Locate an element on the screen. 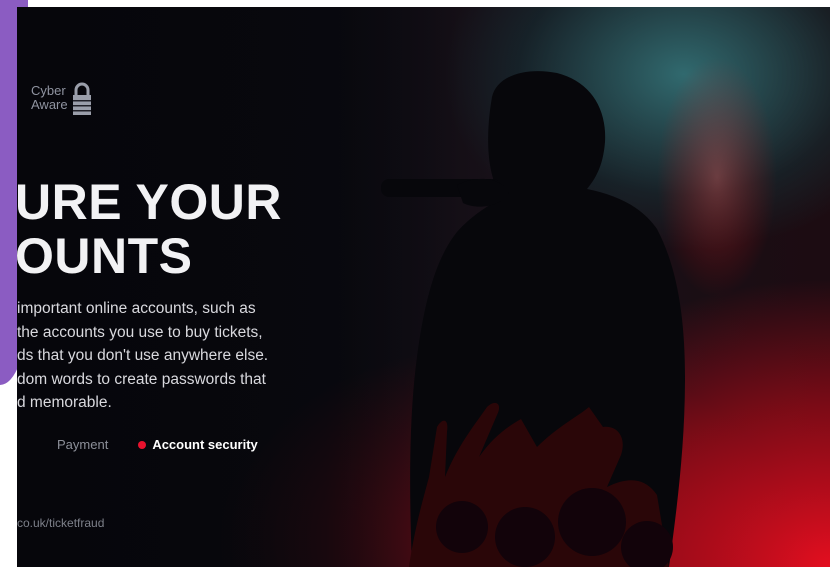  red-dot-icon is located at coordinates (142, 444).